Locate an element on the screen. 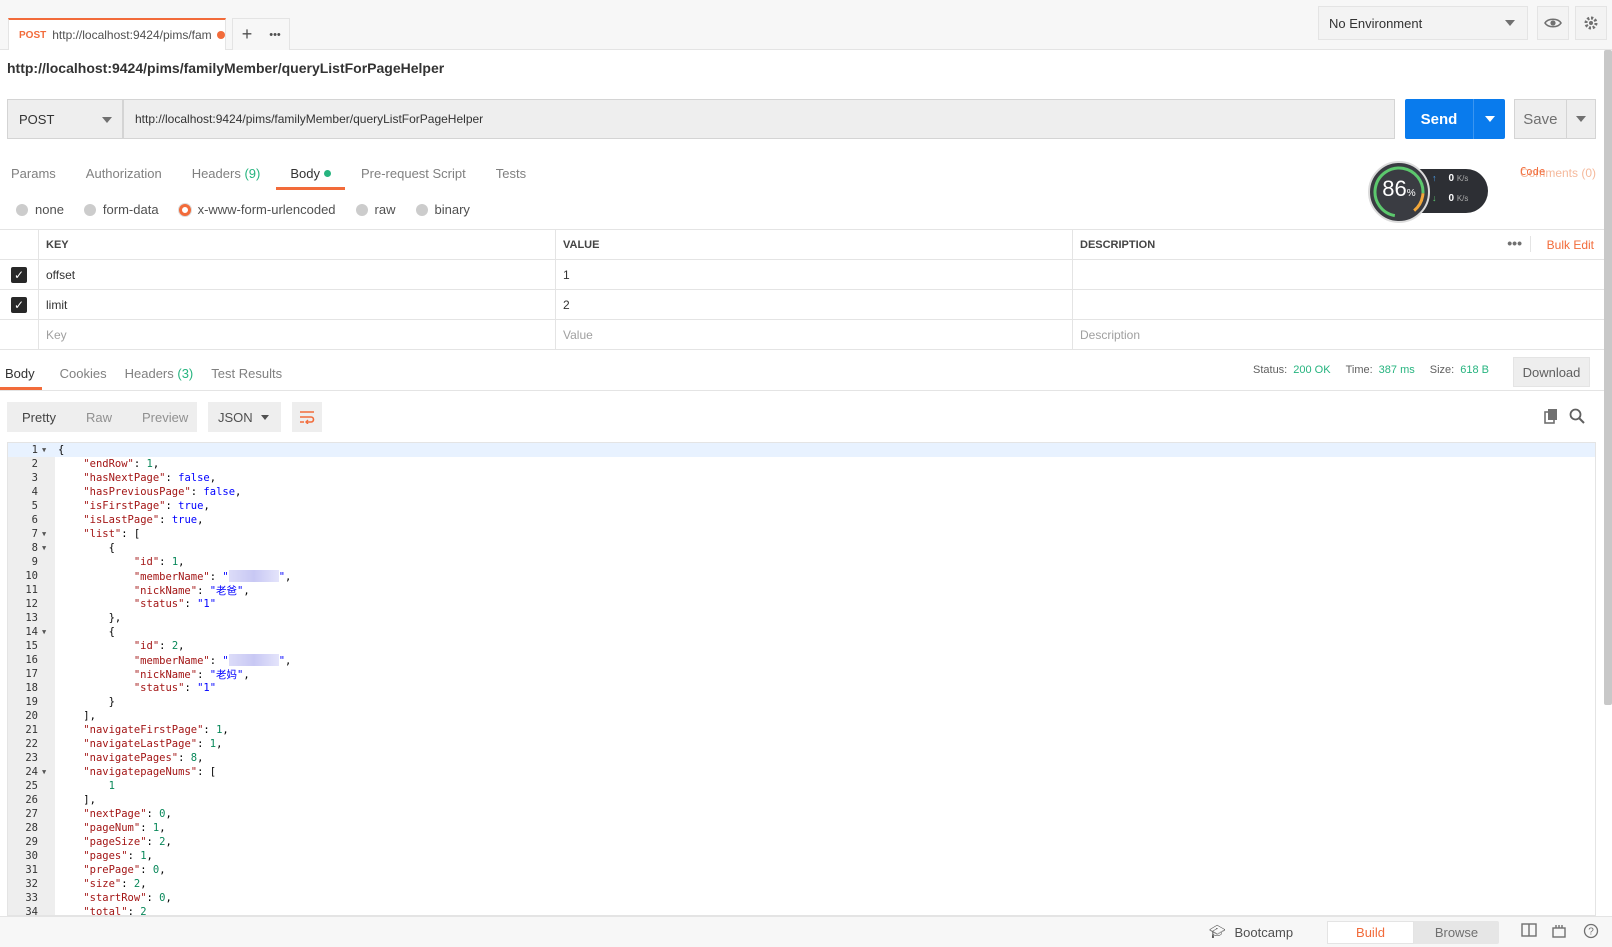 This screenshot has width=1612, height=947. code-line: 21 "navigateFirstPage": 1, is located at coordinates (801, 730).